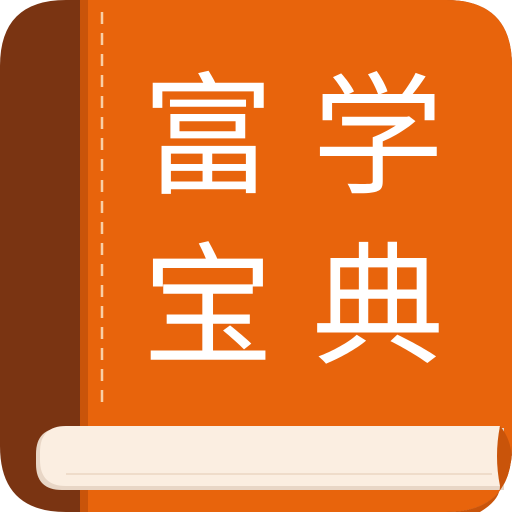  Describe the element at coordinates (270, 456) in the screenshot. I see `page-edge` at that location.